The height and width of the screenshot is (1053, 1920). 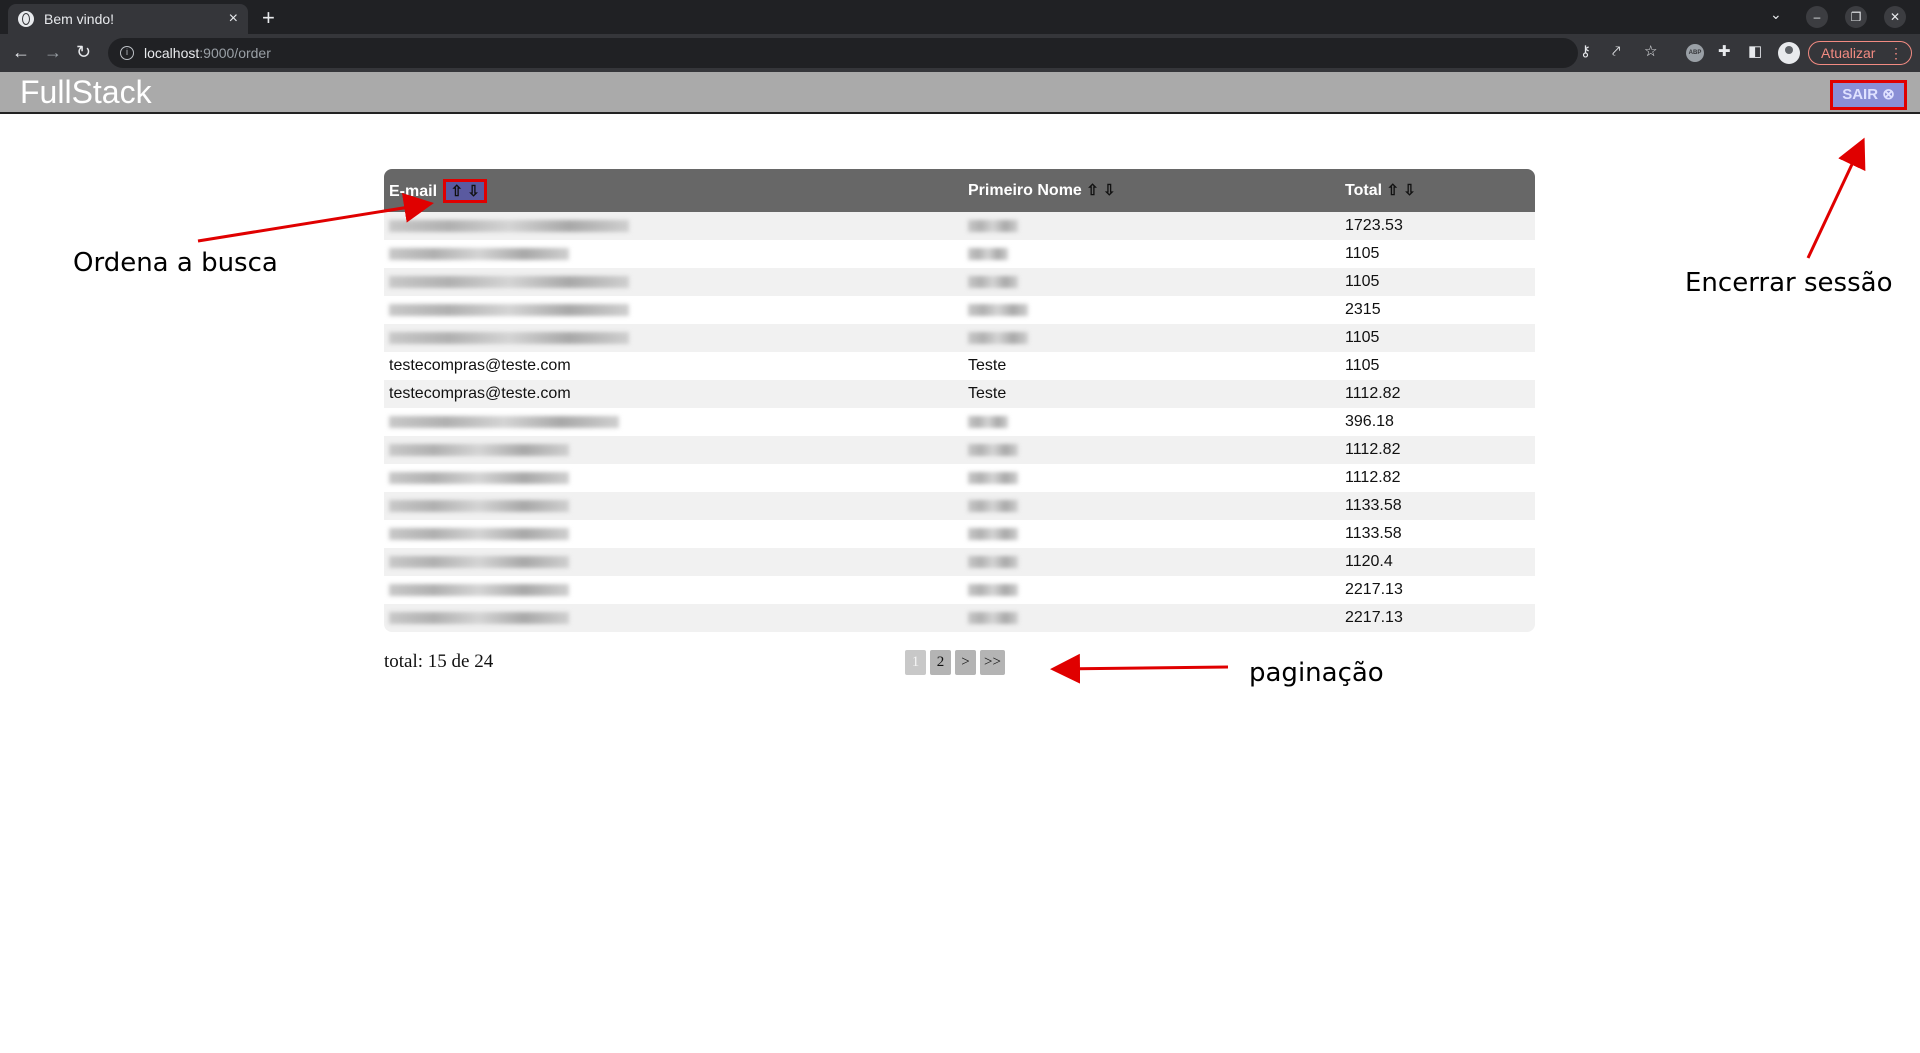 I want to click on table-row: 1120.4, so click(x=959, y=562).